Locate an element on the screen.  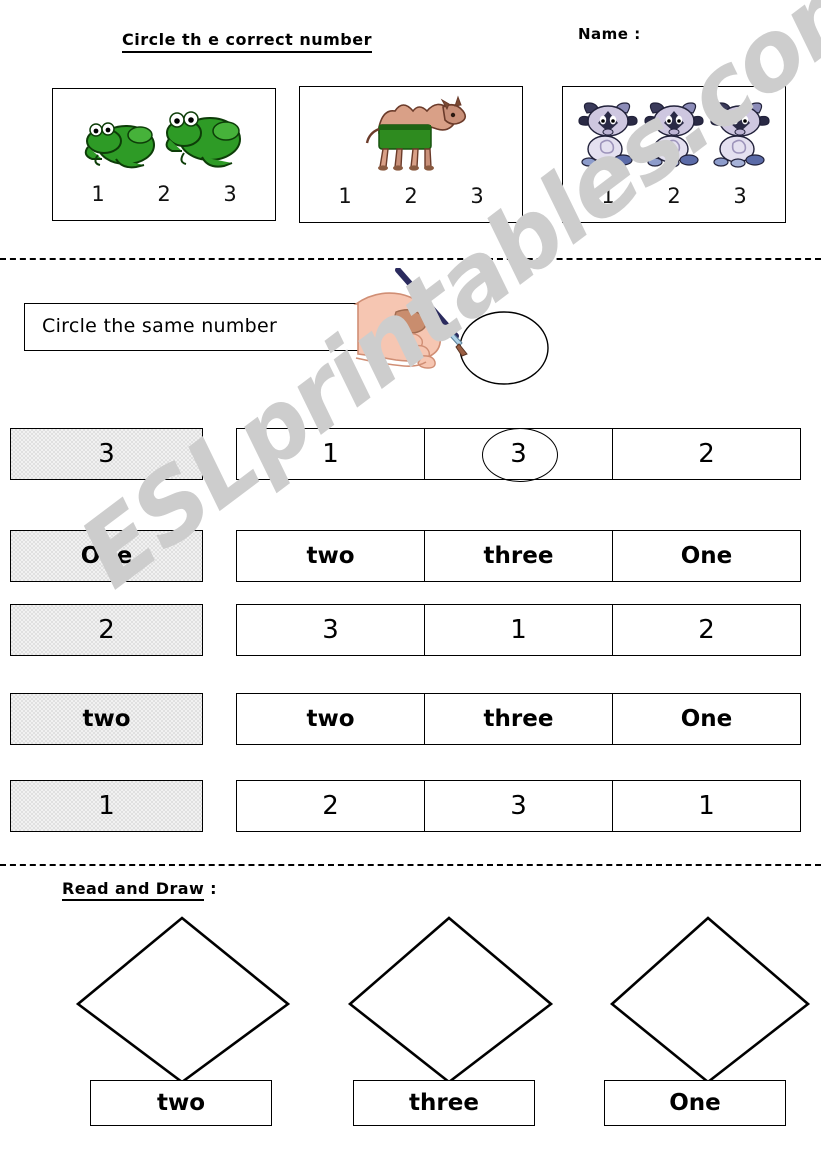
draw-label-box: One is located at coordinates (695, 1103).